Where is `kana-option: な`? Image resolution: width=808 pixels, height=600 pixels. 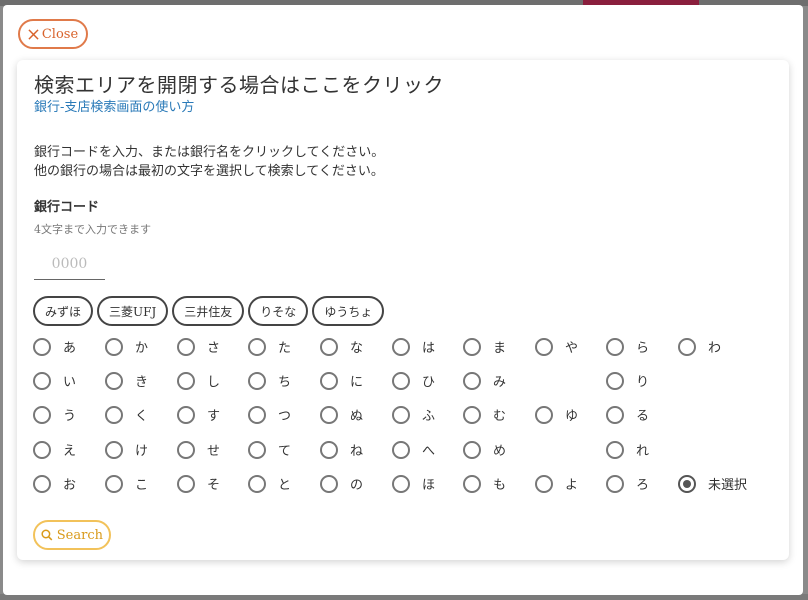
kana-option: な is located at coordinates (341, 346).